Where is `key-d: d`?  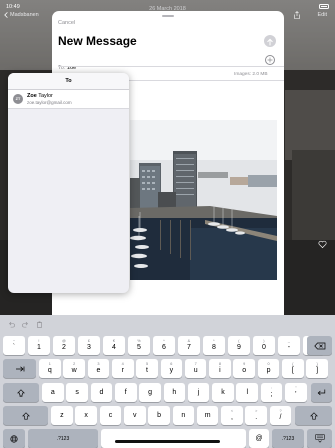 key-d: d is located at coordinates (101, 392).